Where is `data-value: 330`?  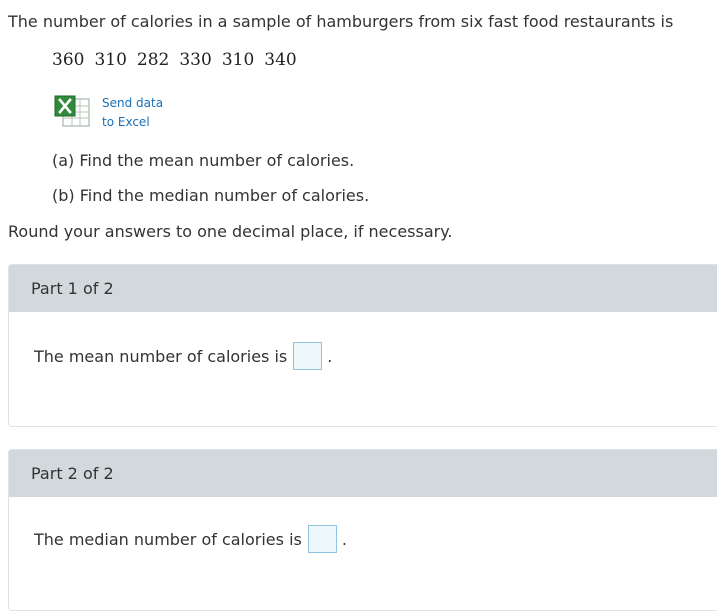 data-value: 330 is located at coordinates (195, 60).